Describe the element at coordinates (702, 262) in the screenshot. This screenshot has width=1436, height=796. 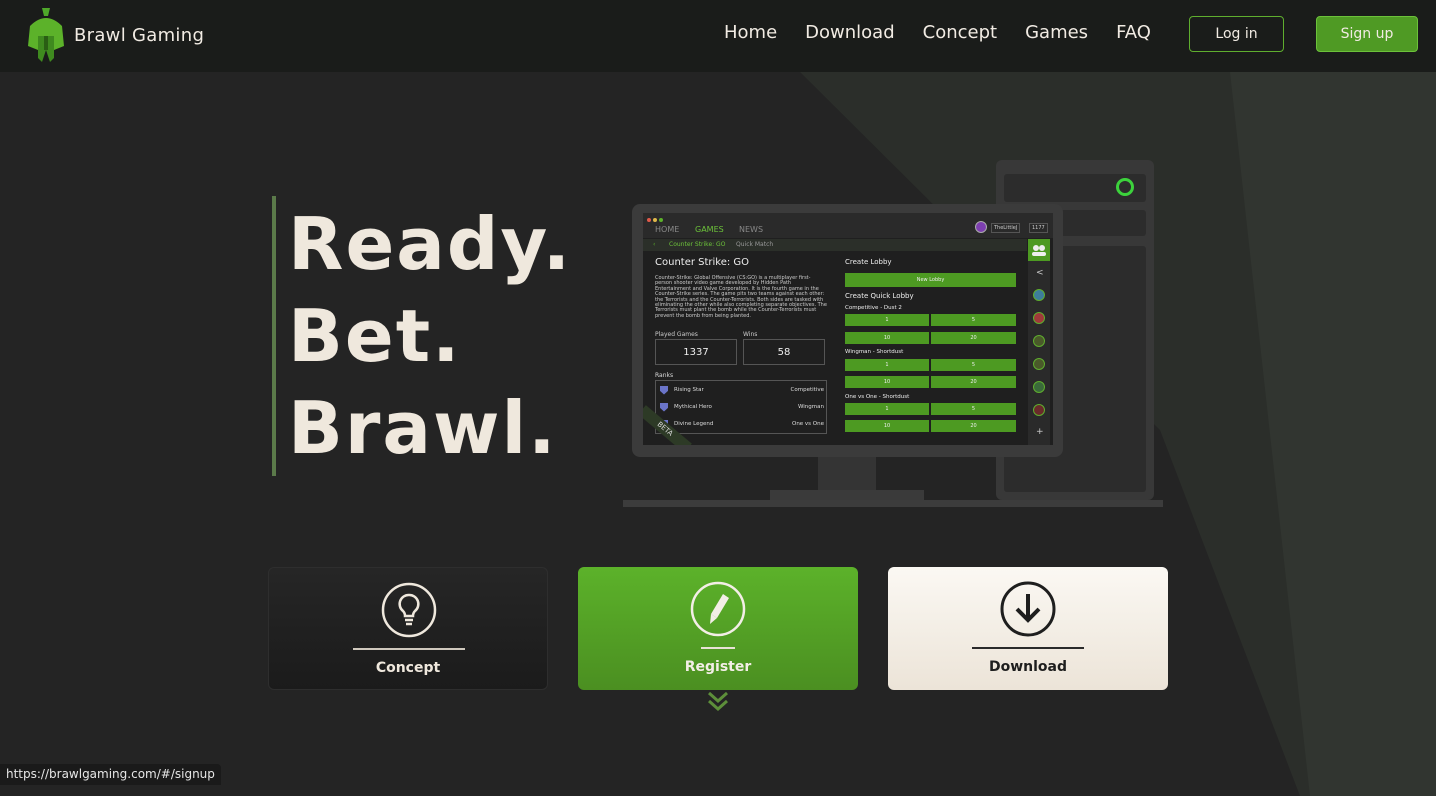
I see `preview-game-title: Counter Strike: GO` at that location.